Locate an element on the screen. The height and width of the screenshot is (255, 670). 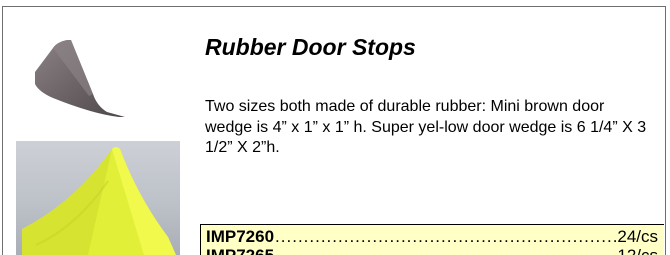
product-row: IMP7260 24/cs is located at coordinates (432, 237).